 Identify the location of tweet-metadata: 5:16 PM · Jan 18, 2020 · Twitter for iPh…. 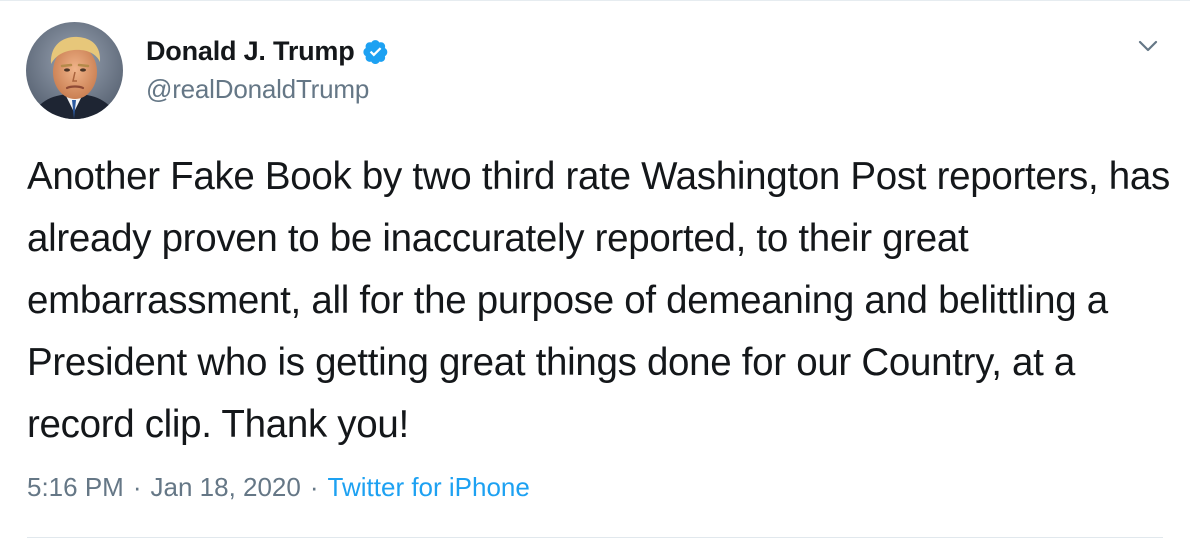
(278, 487).